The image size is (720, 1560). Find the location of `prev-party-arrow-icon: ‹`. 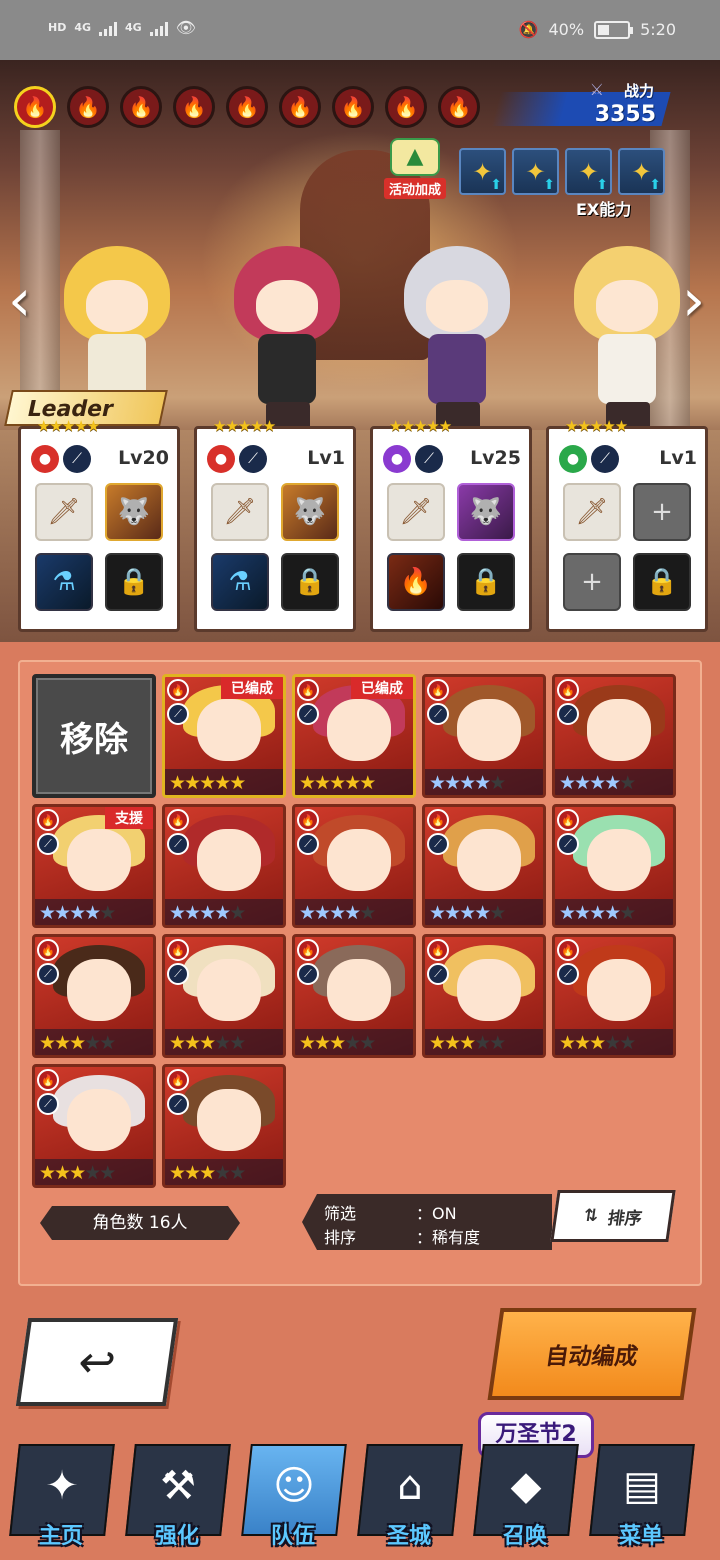

prev-party-arrow-icon: ‹ is located at coordinates (23, 300).